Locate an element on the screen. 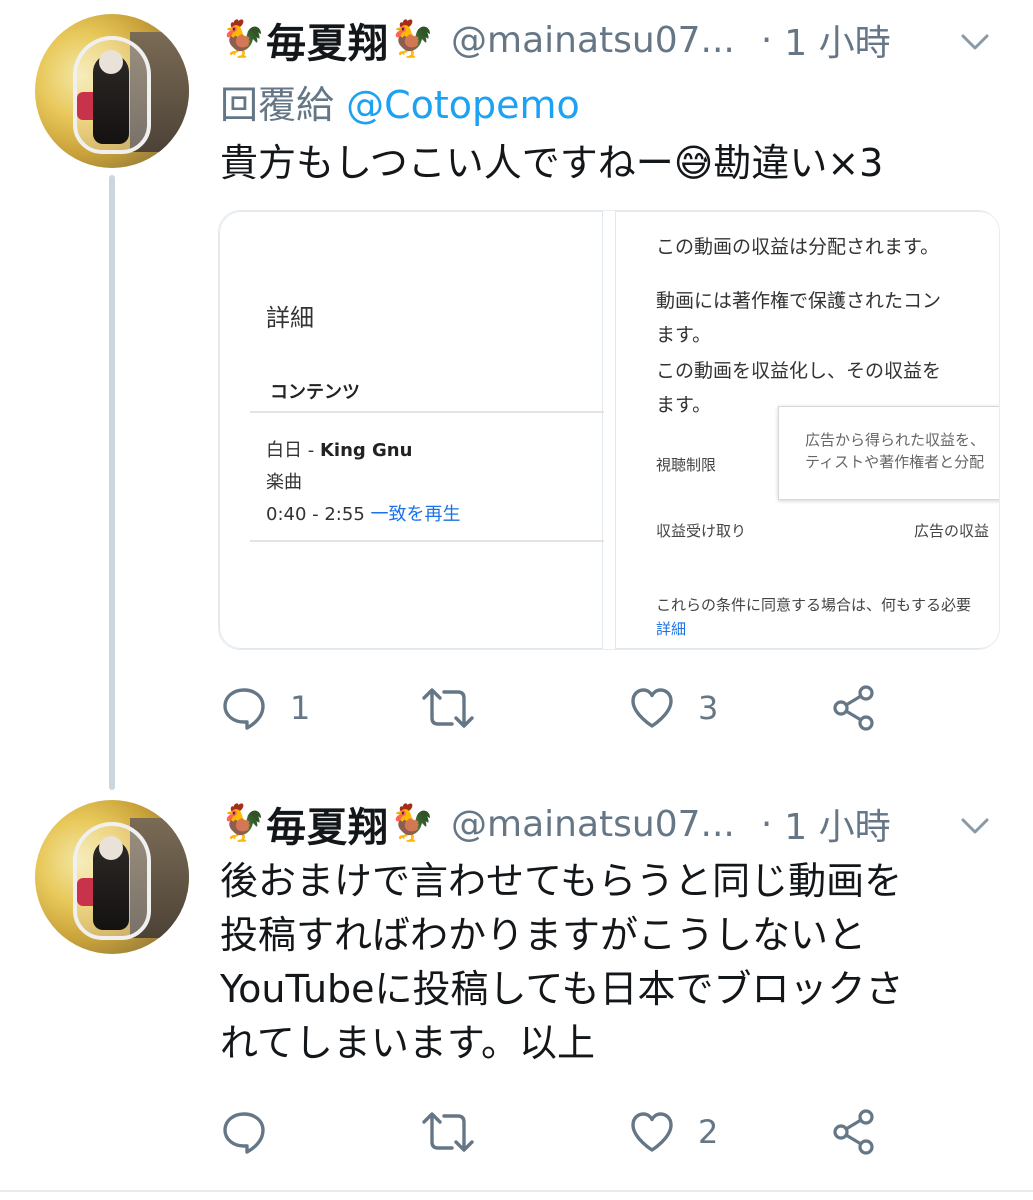 This screenshot has height=1200, width=1033. details-title: 詳細 is located at coordinates (290, 318).